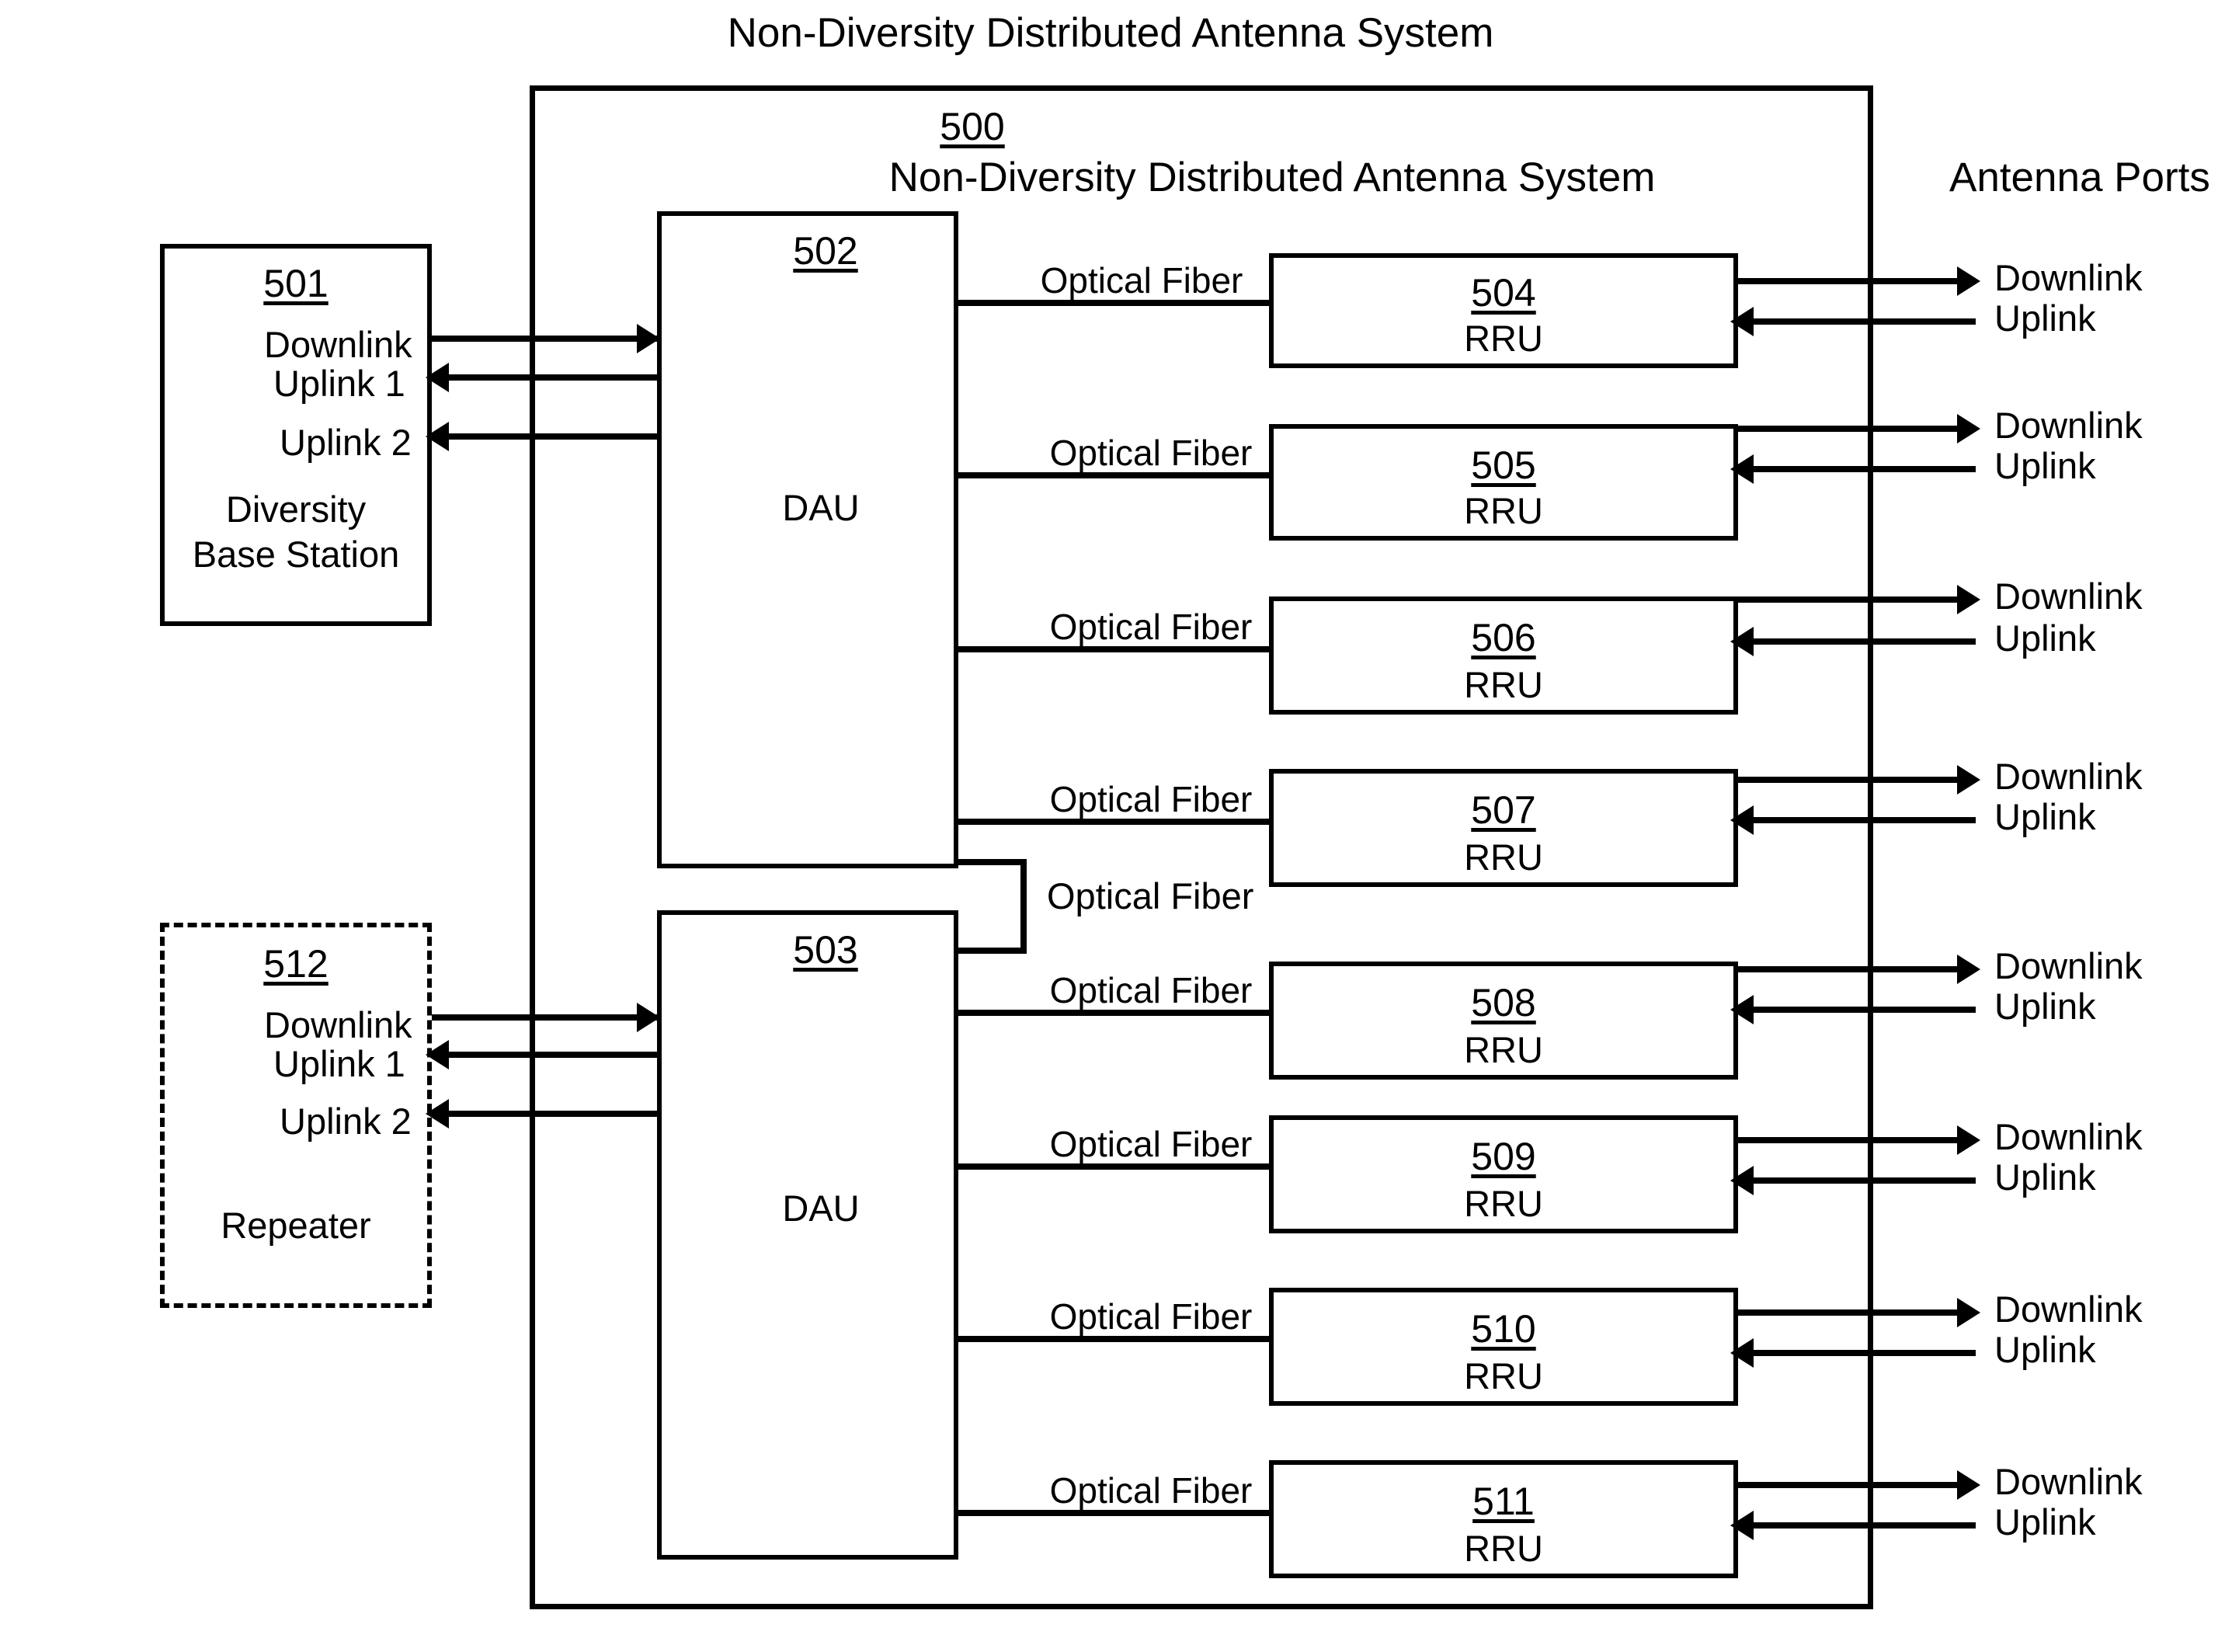  Describe the element at coordinates (437, 1114) in the screenshot. I see `link-512-uplink2-arrowhead` at that location.